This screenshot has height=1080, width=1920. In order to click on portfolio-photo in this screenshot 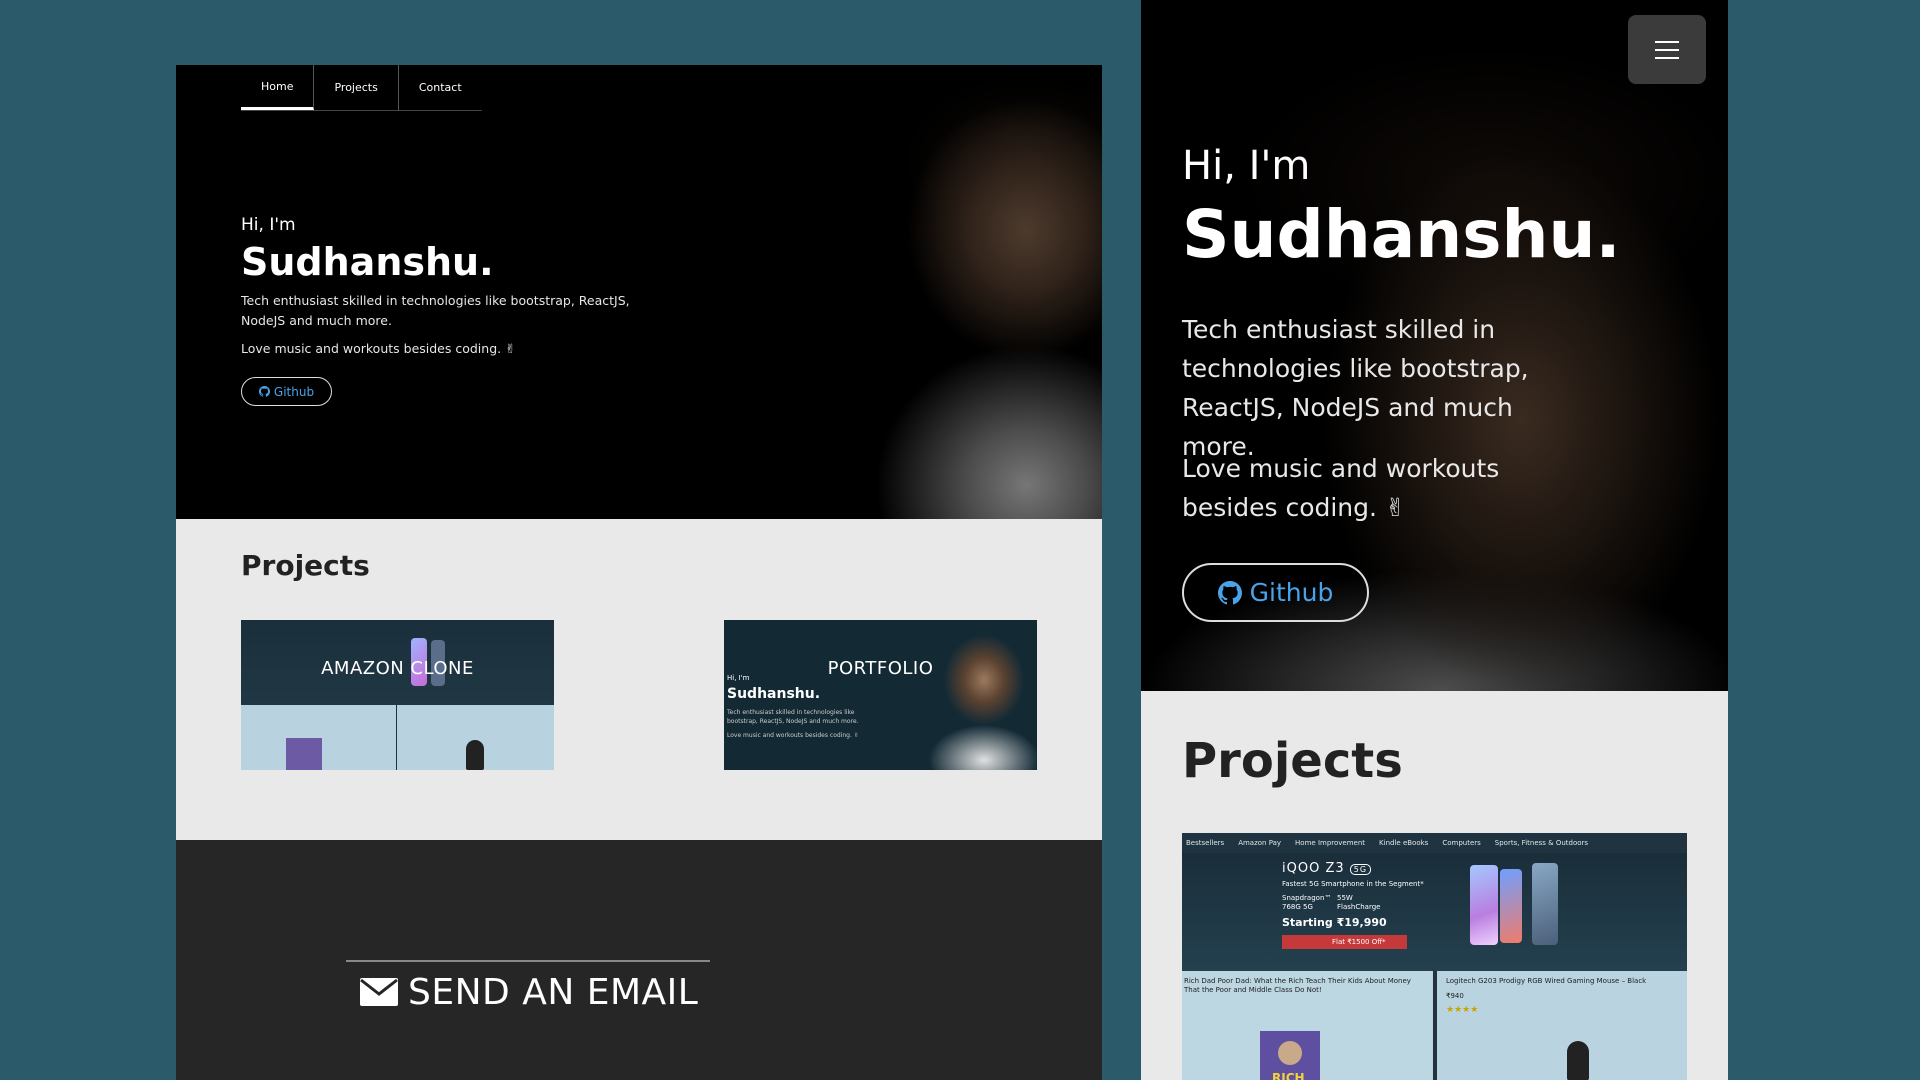, I will do `click(980, 695)`.